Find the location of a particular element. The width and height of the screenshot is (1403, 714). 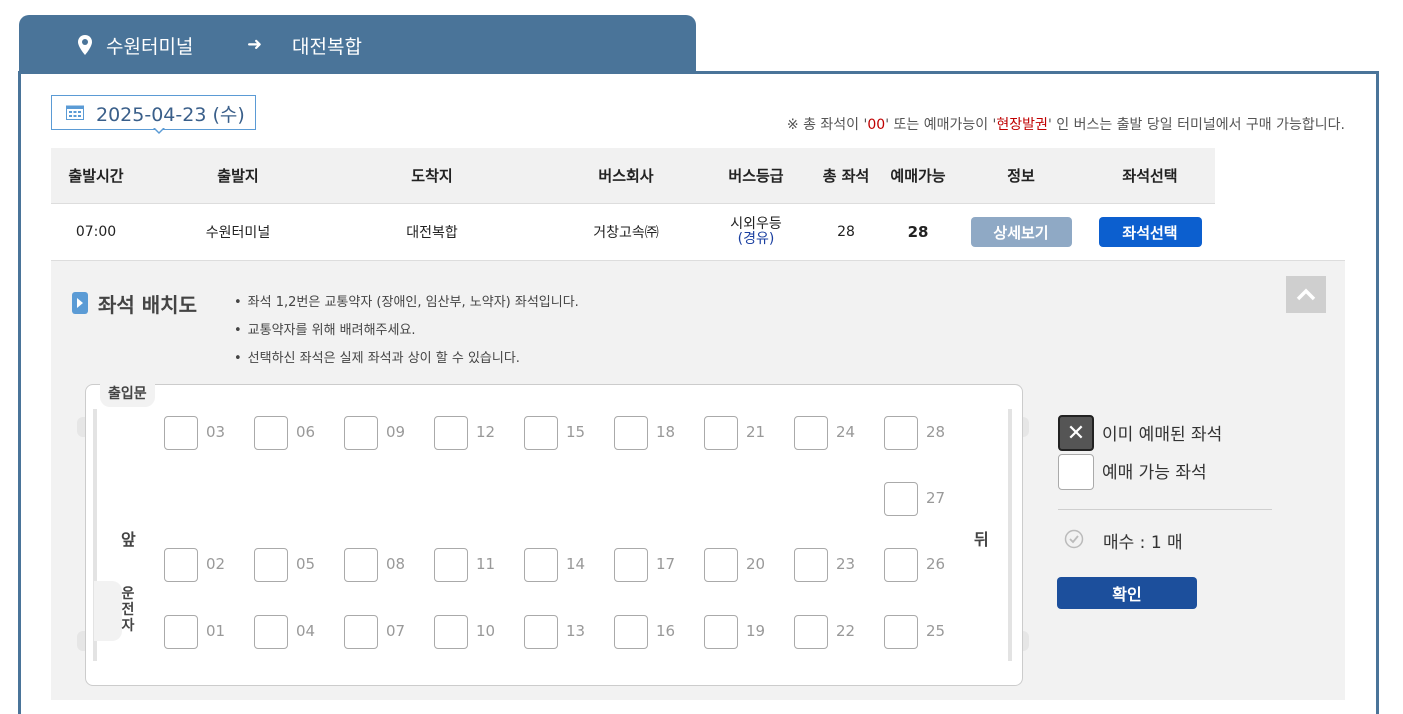

seat-23: 23 is located at coordinates (839, 565).